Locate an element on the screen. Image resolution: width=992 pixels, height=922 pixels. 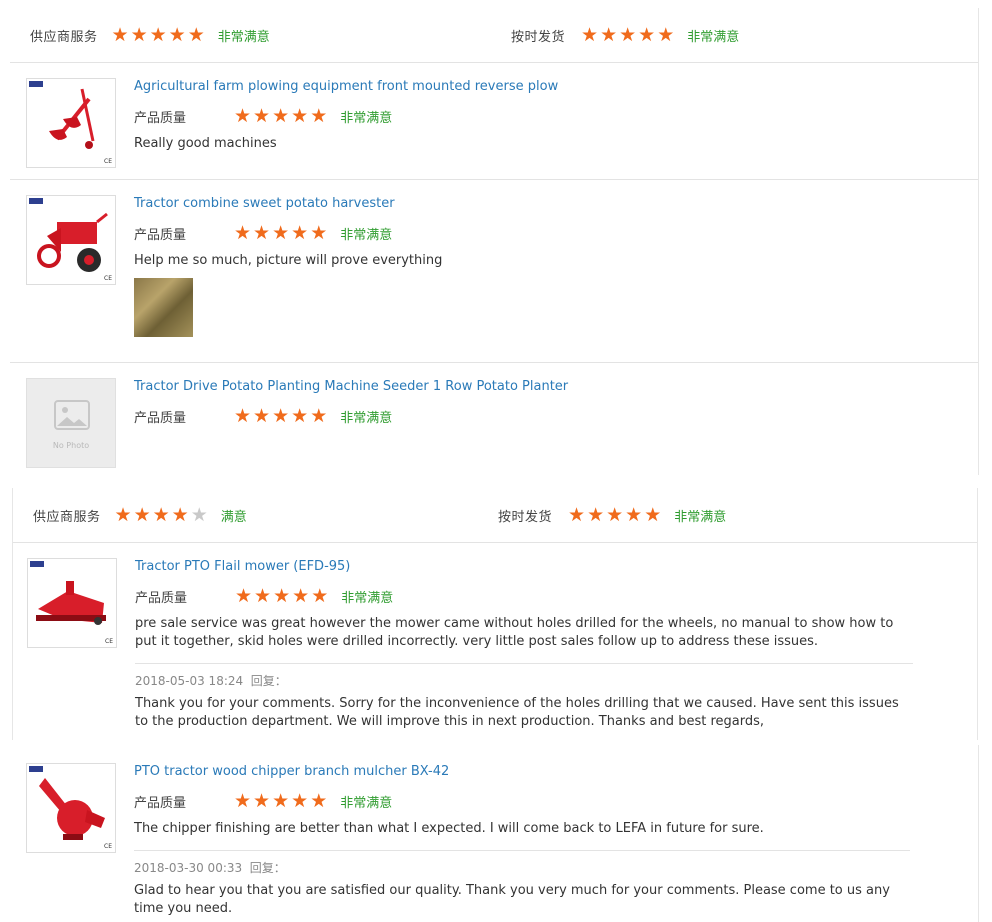
supplier-service-rating: 供应商服务 ★ ★ ★ ★ ★ 非常满意 is located at coordinates (150, 35).